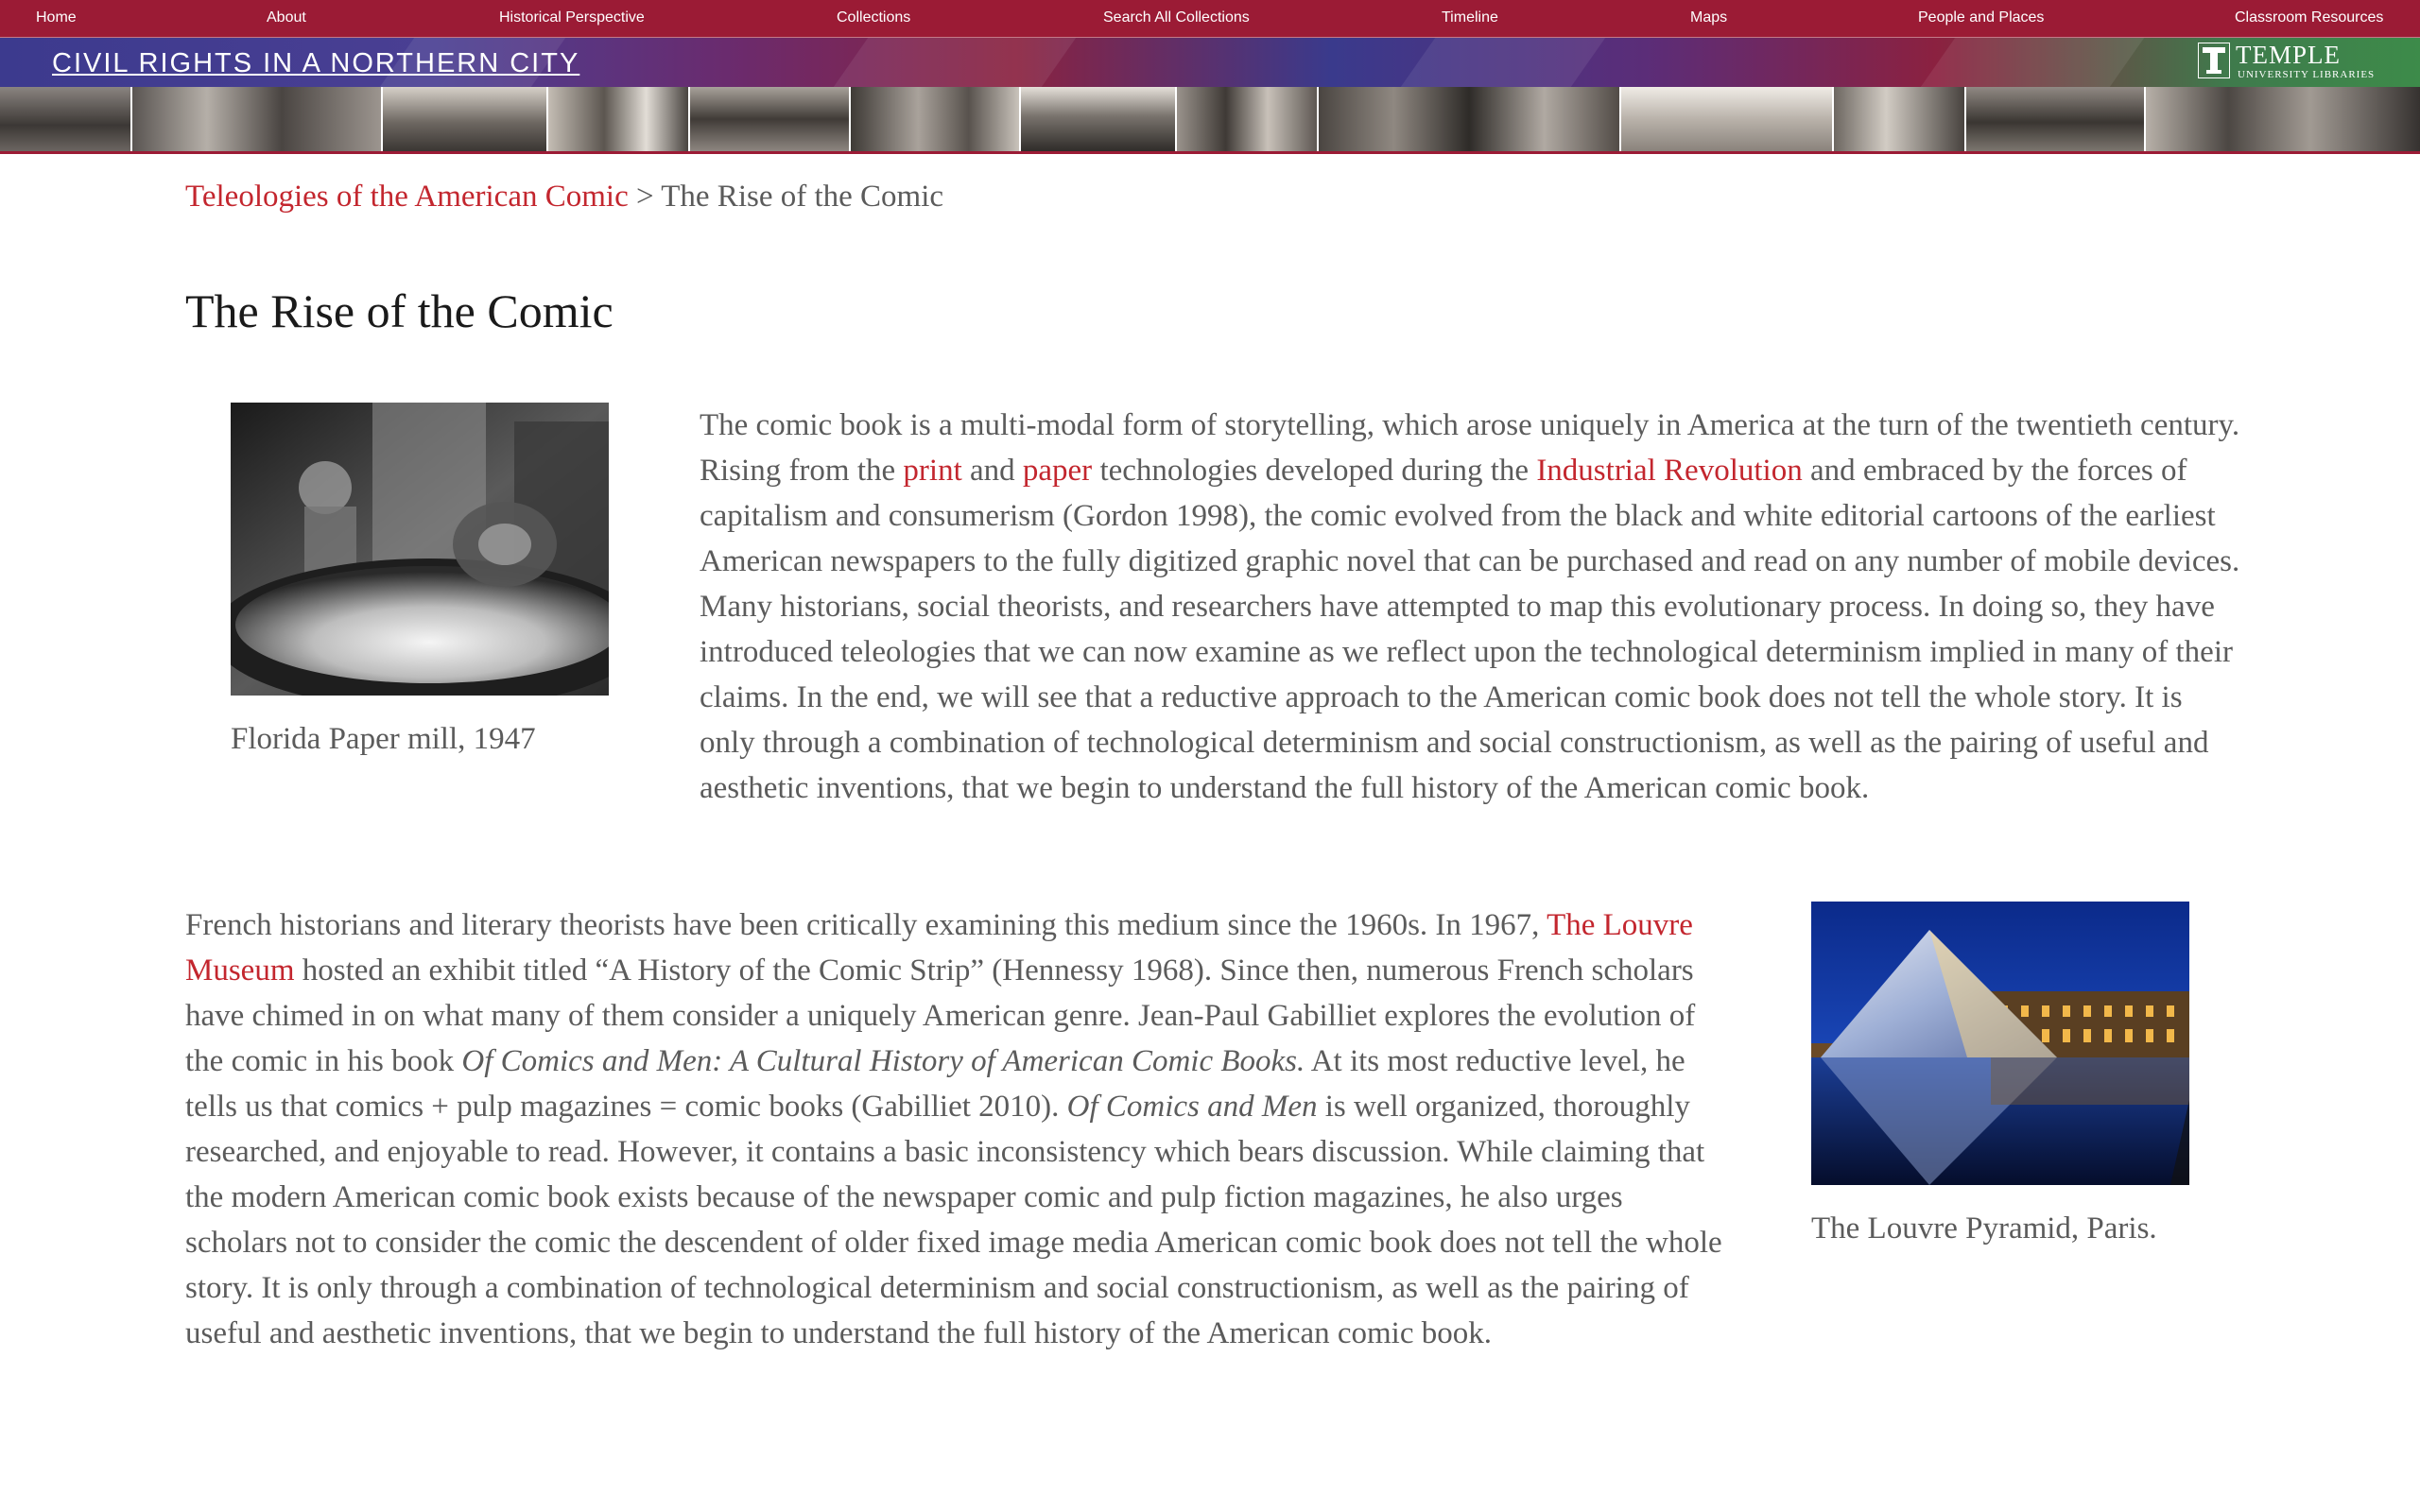 This screenshot has height=1512, width=2420. What do you see at coordinates (802, 197) in the screenshot?
I see `breadcrumb-current: The Rise of the Comic` at bounding box center [802, 197].